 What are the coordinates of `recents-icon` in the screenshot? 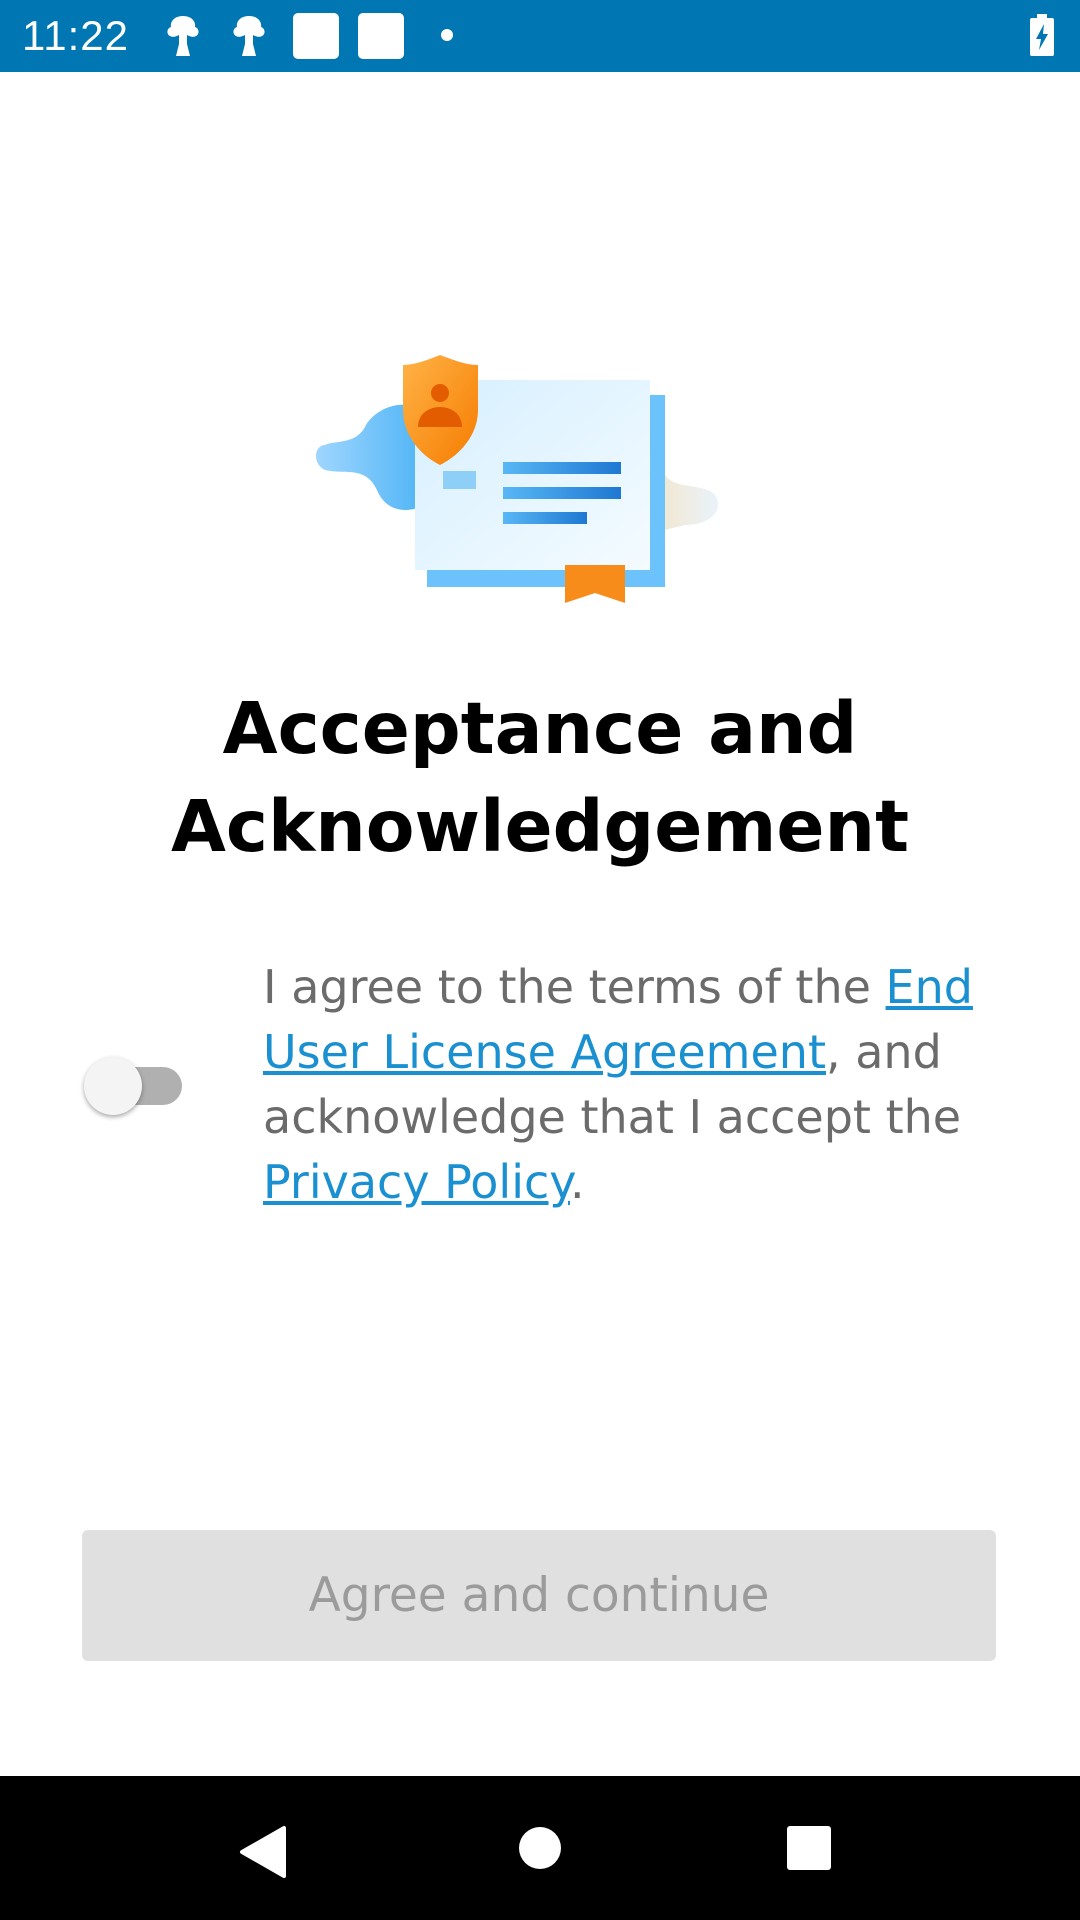 It's located at (809, 1848).